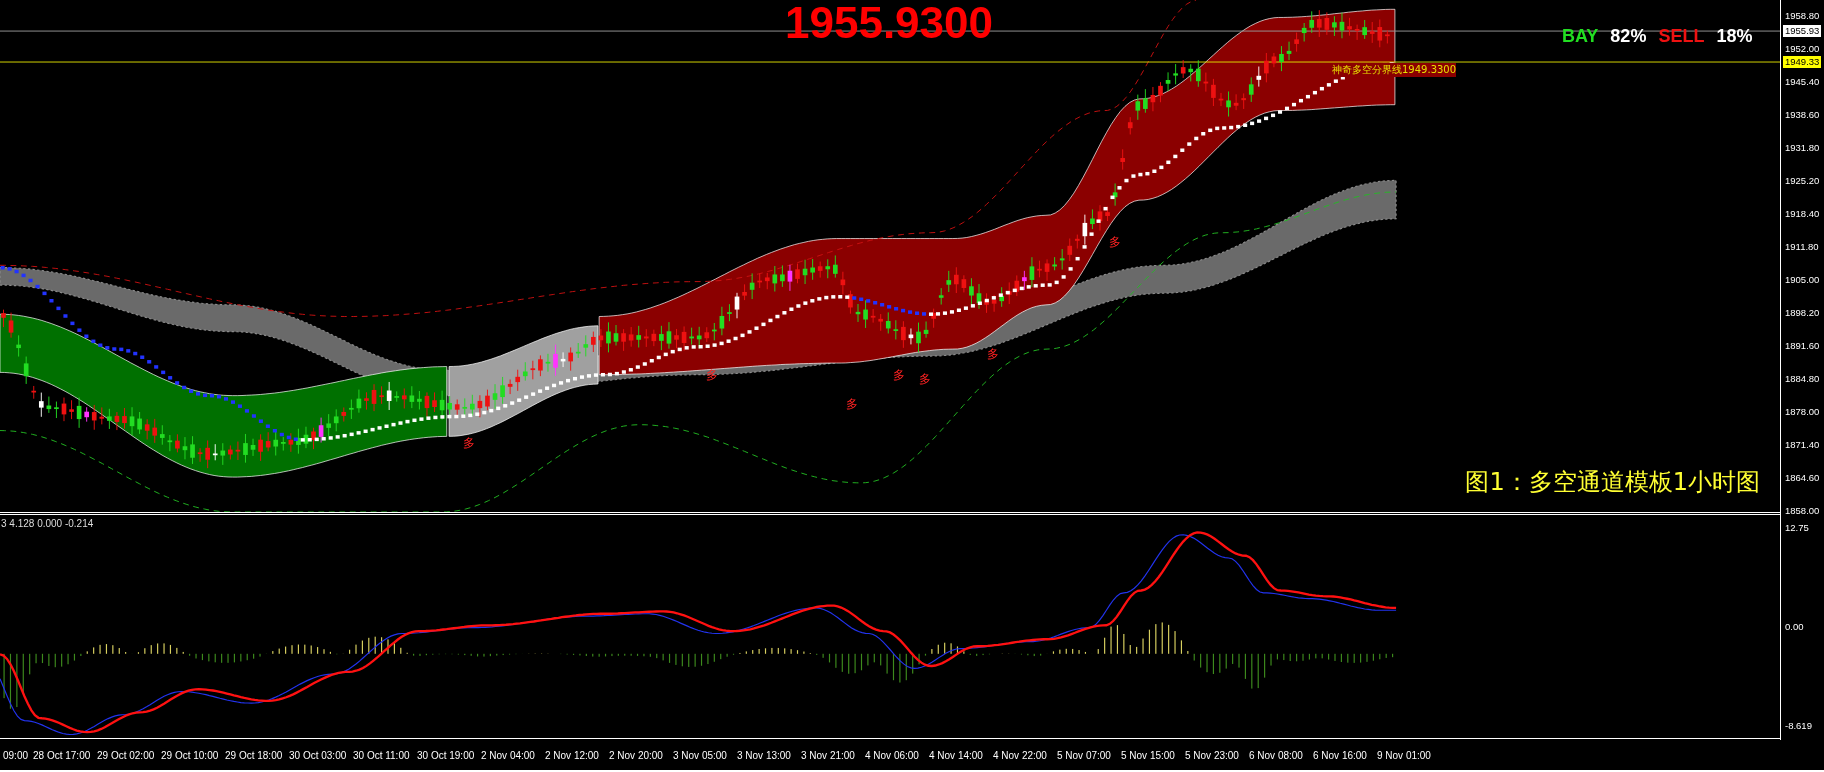 Image resolution: width=1824 pixels, height=772 pixels. Describe the element at coordinates (1276, 755) in the screenshot. I see `time-tick: 6 Nov 08:00` at that location.